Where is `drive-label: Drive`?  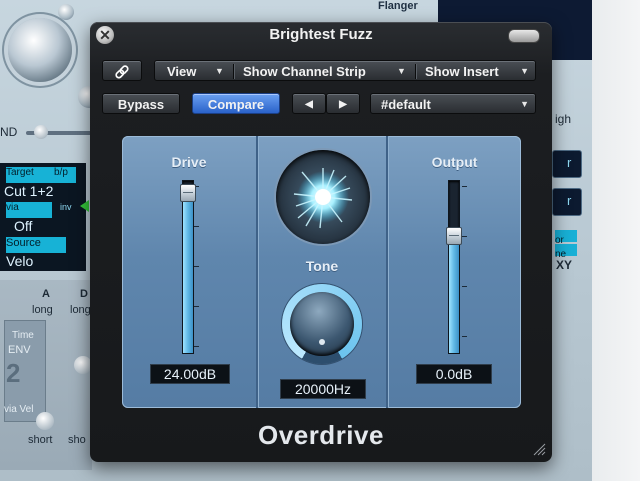 drive-label: Drive is located at coordinates (189, 162).